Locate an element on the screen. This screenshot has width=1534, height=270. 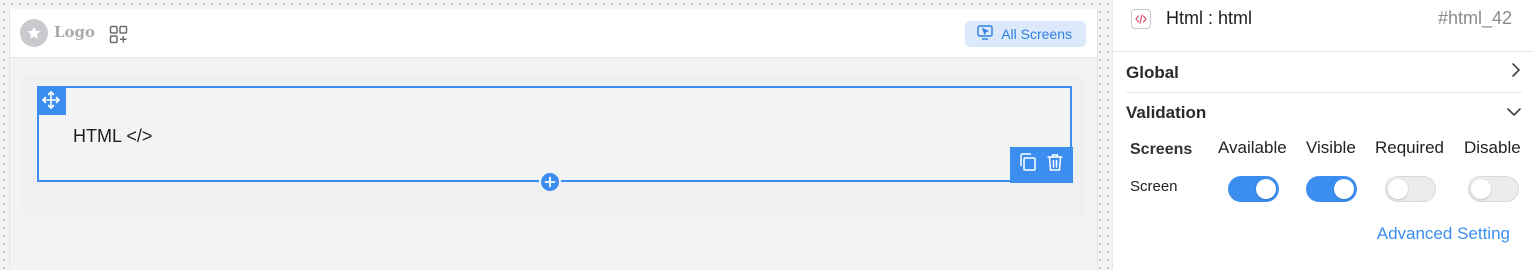
column-screens: Screens is located at coordinates (1161, 149).